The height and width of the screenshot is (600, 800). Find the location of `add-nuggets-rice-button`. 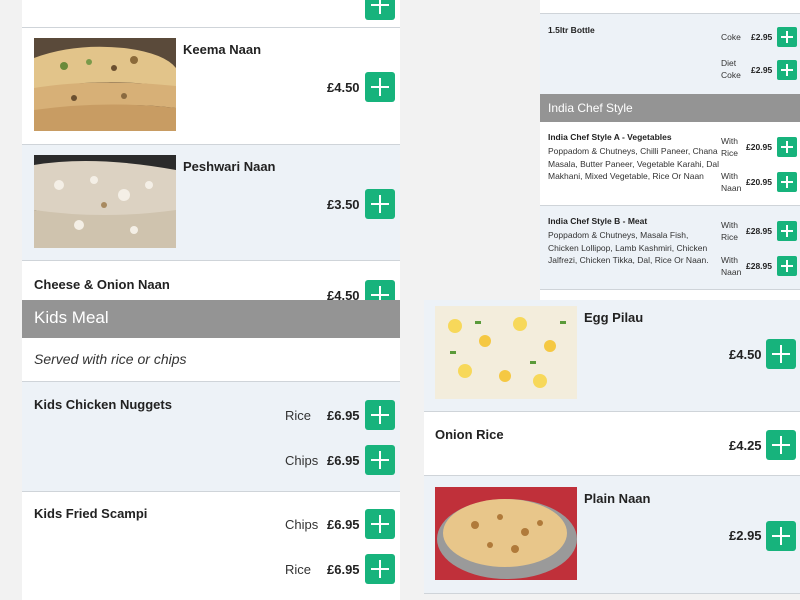

add-nuggets-rice-button is located at coordinates (380, 415).